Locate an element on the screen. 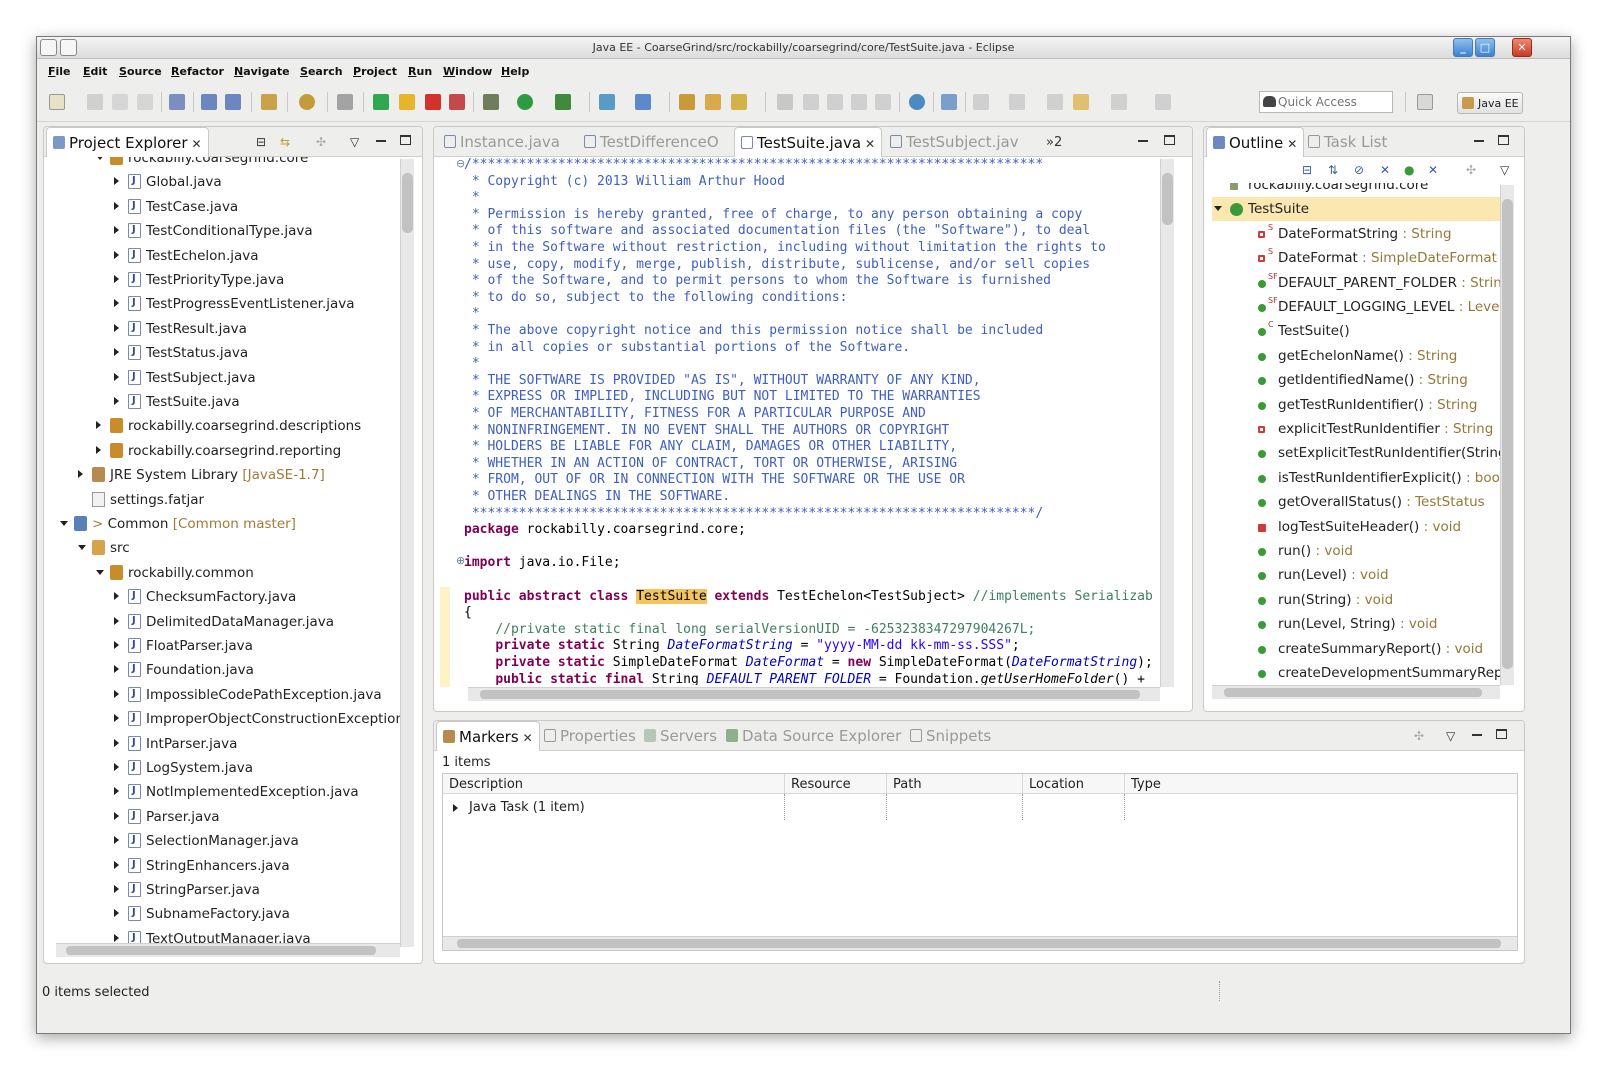 The height and width of the screenshot is (1067, 1607). outline-item: S DateFormat : SimpleDateFormat is located at coordinates (1357, 258).